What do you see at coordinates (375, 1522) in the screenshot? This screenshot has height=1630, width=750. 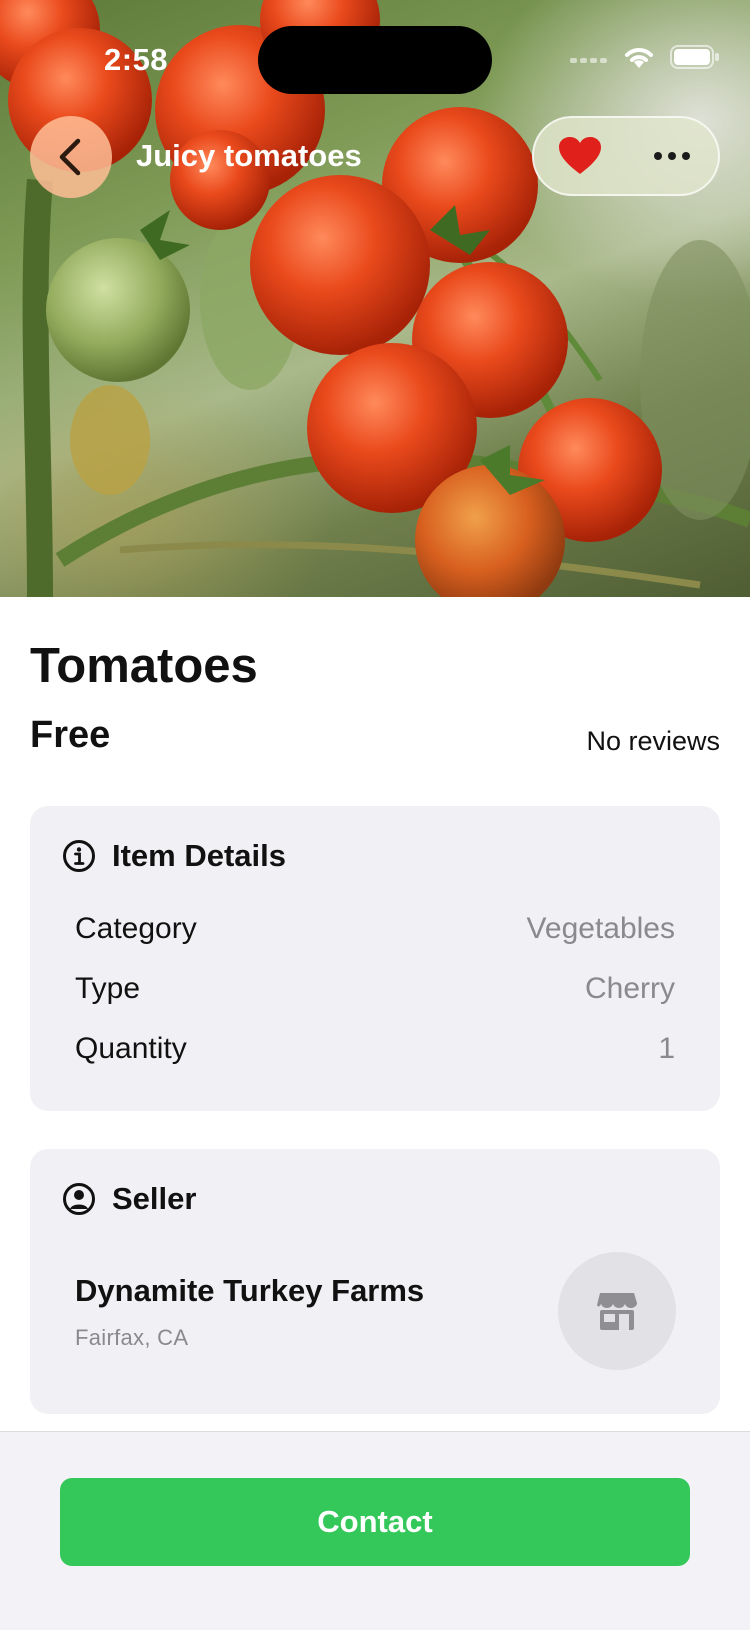 I see `contact-button: Contact` at bounding box center [375, 1522].